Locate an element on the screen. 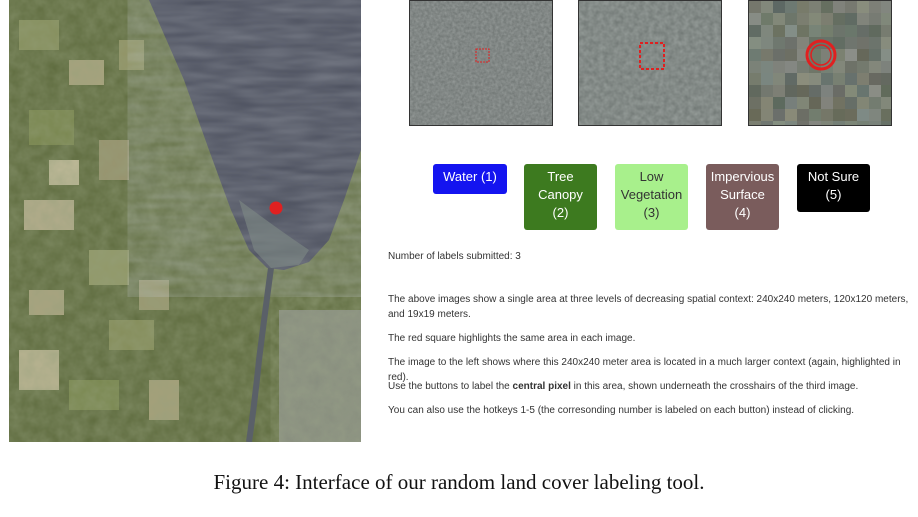 The width and height of the screenshot is (918, 517). impervious-label-1: Impervious is located at coordinates (742, 176).